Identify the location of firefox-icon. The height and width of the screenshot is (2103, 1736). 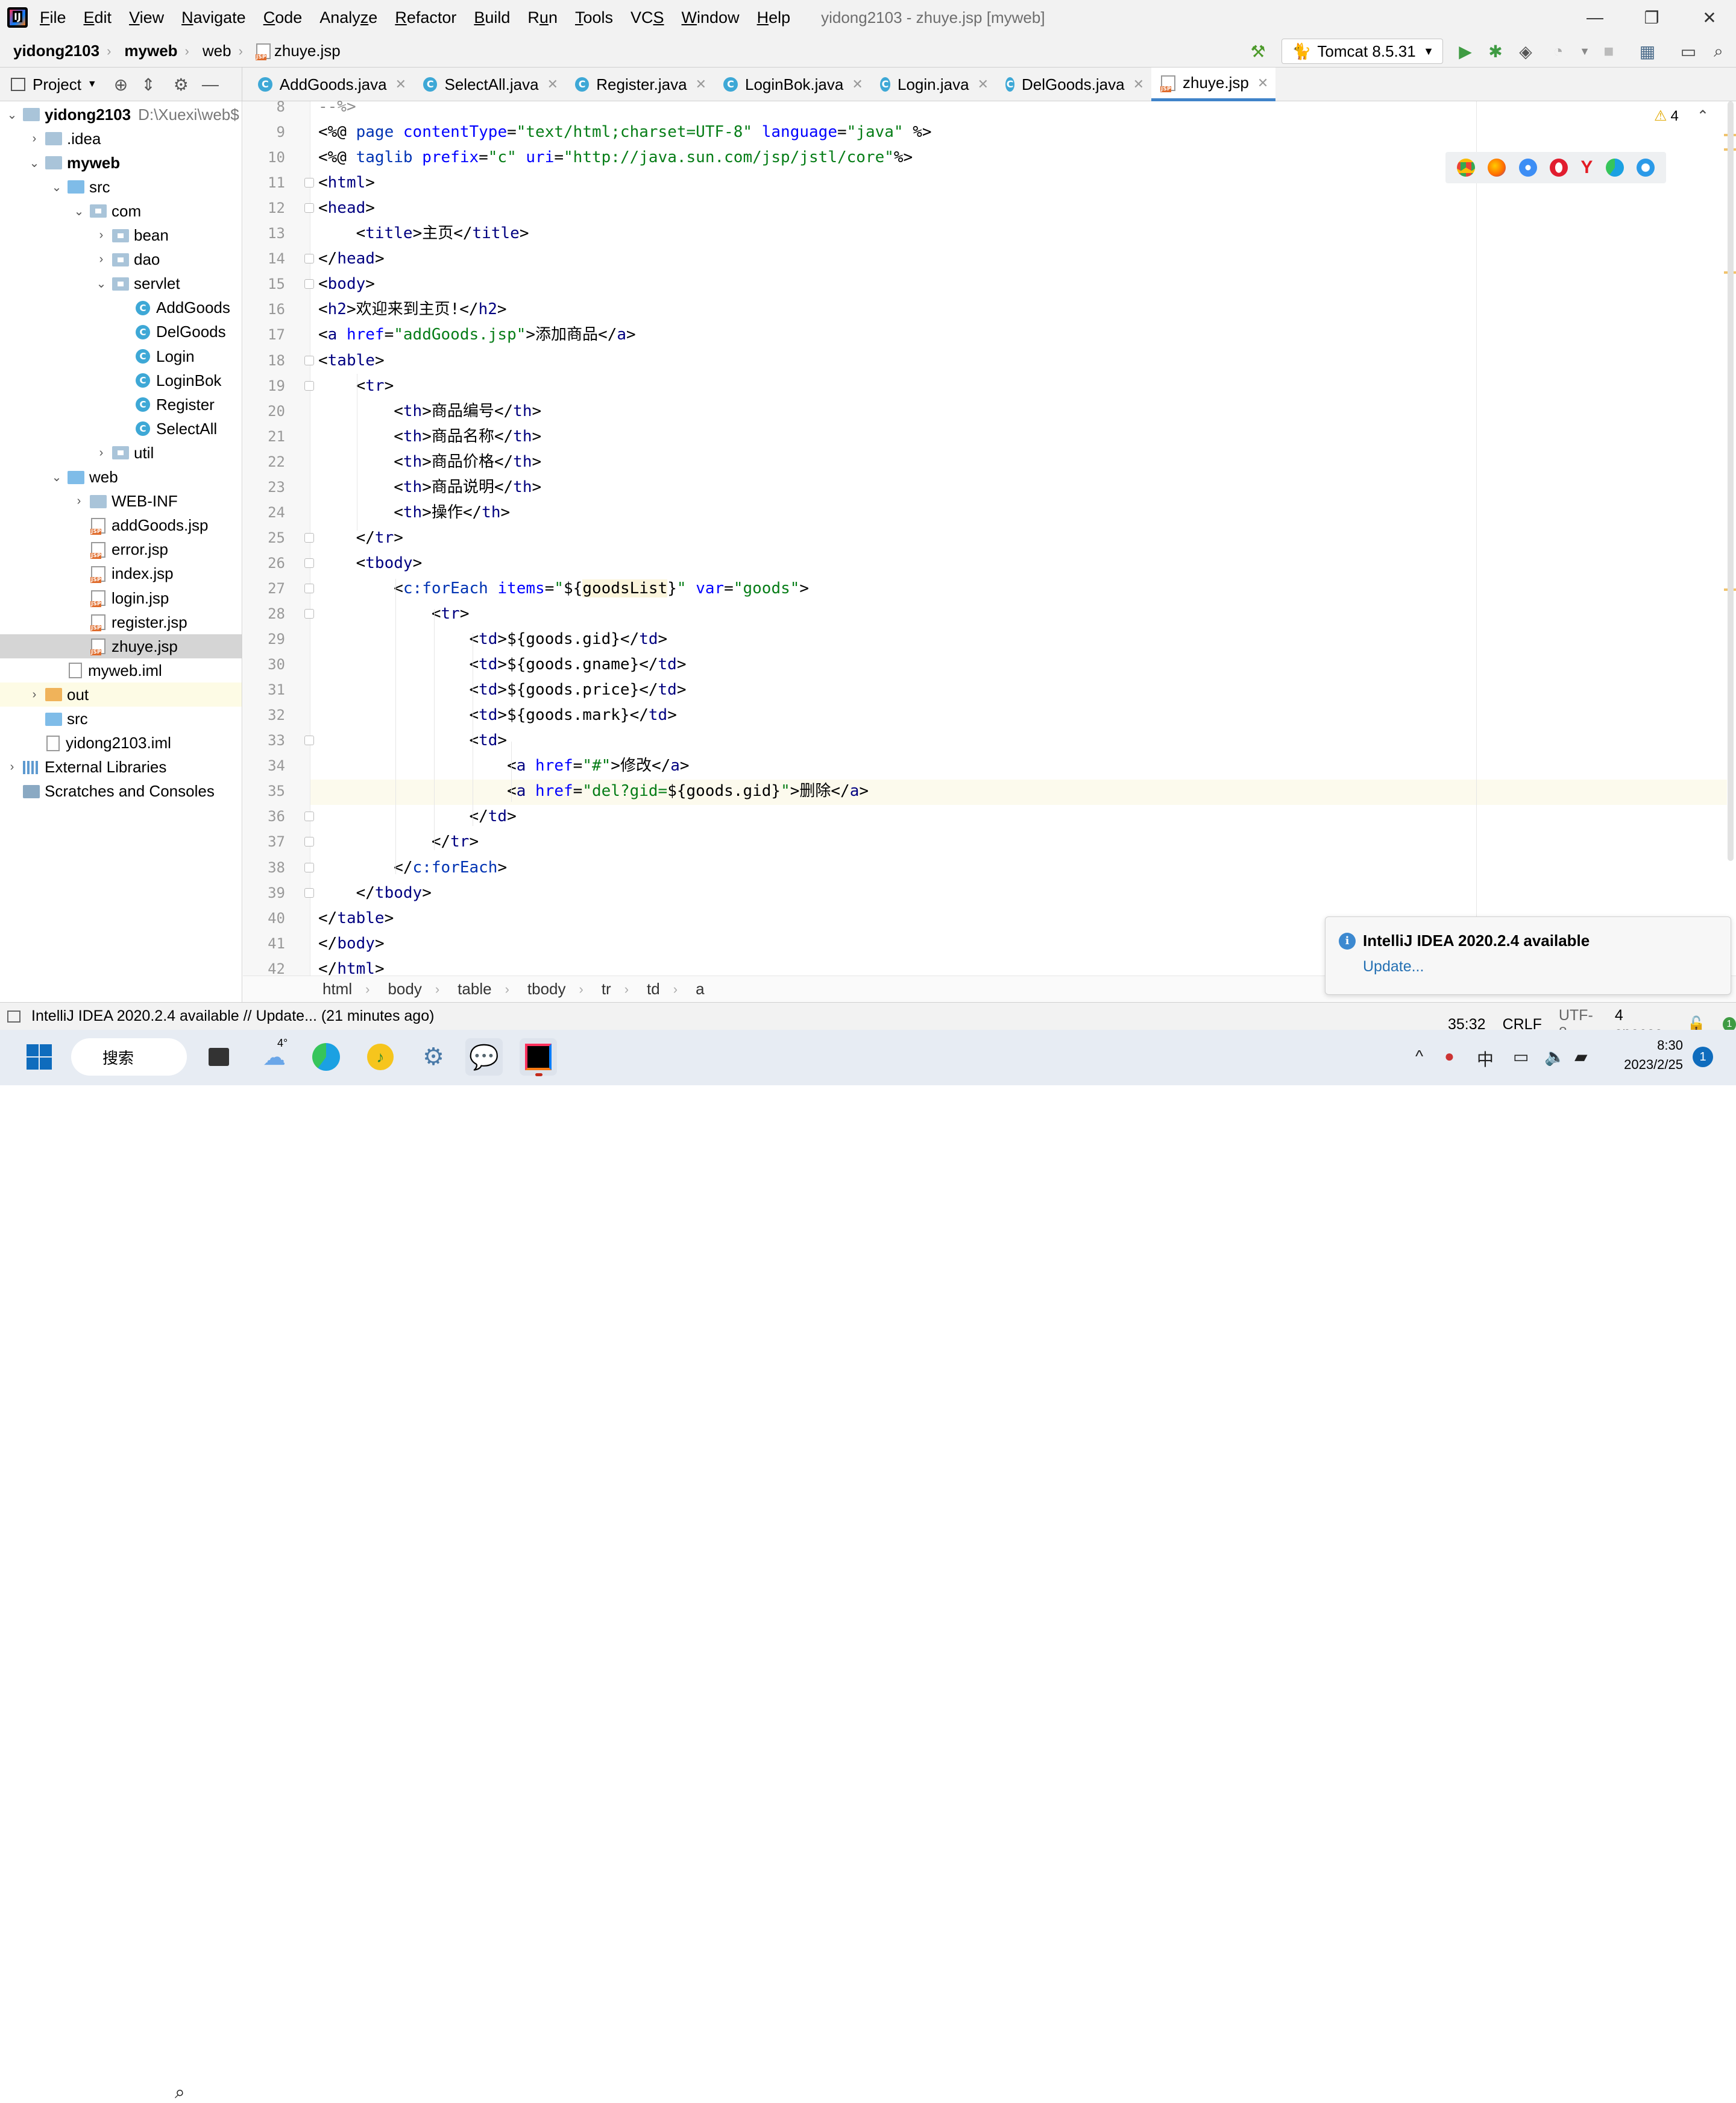
(1497, 168).